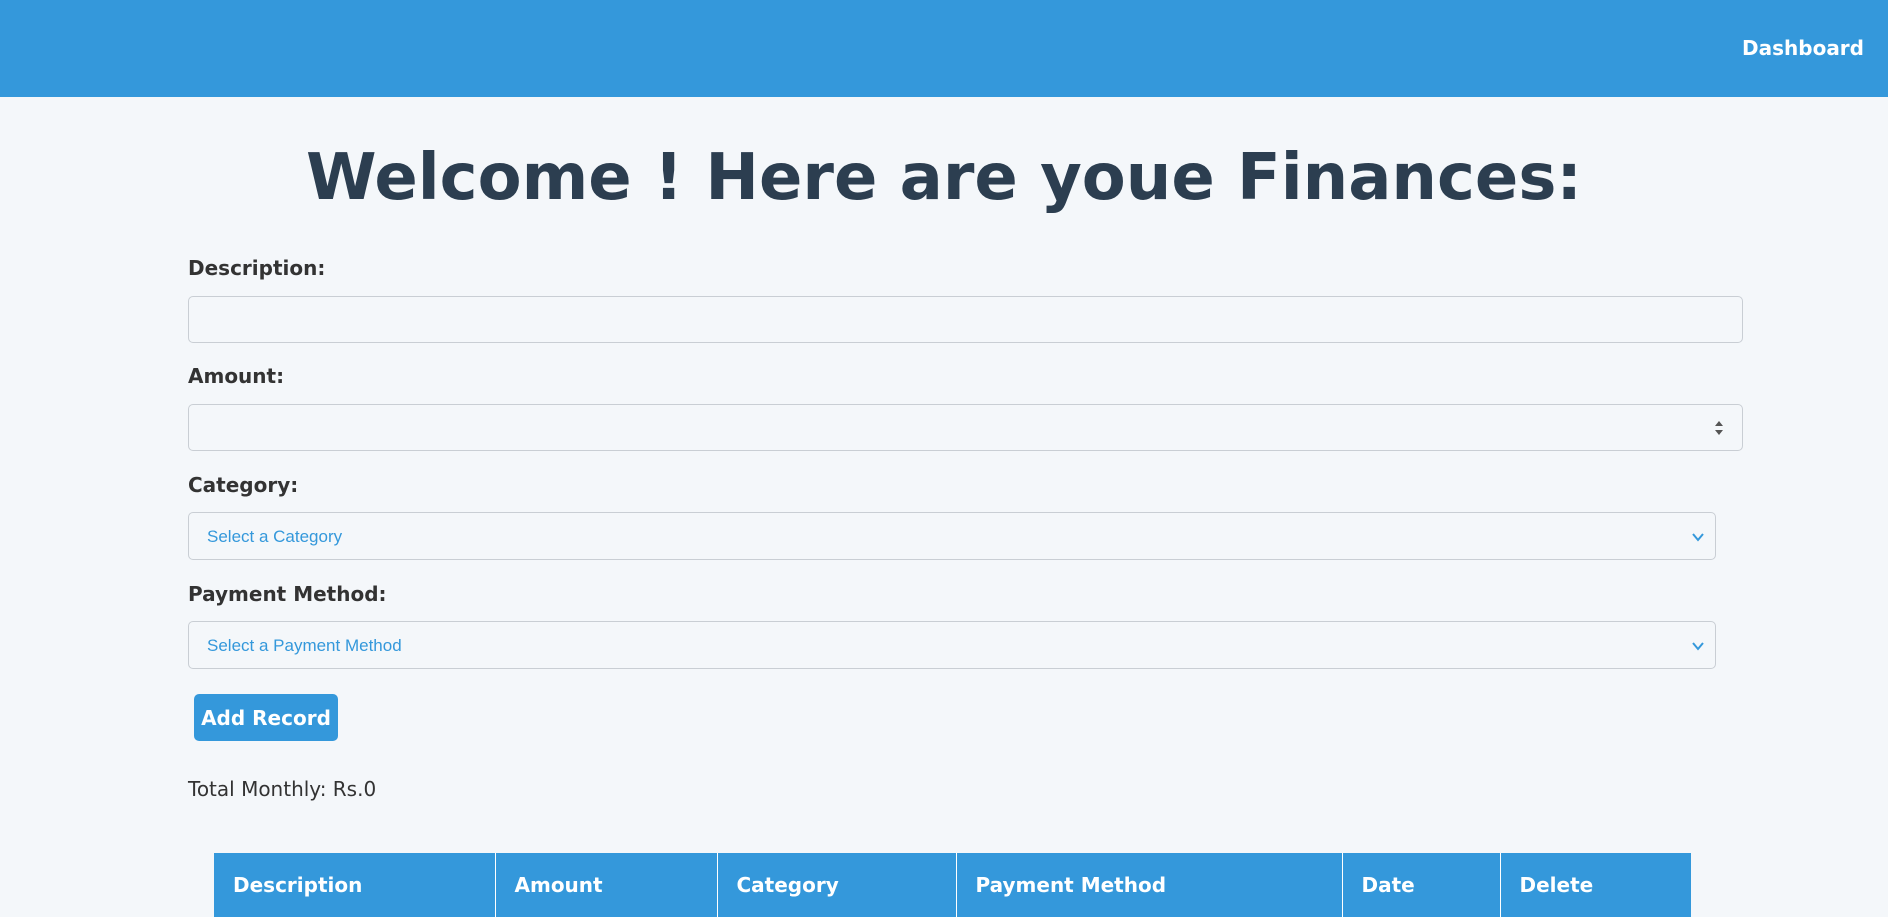  Describe the element at coordinates (243, 485) in the screenshot. I see `category-label: Category:` at that location.